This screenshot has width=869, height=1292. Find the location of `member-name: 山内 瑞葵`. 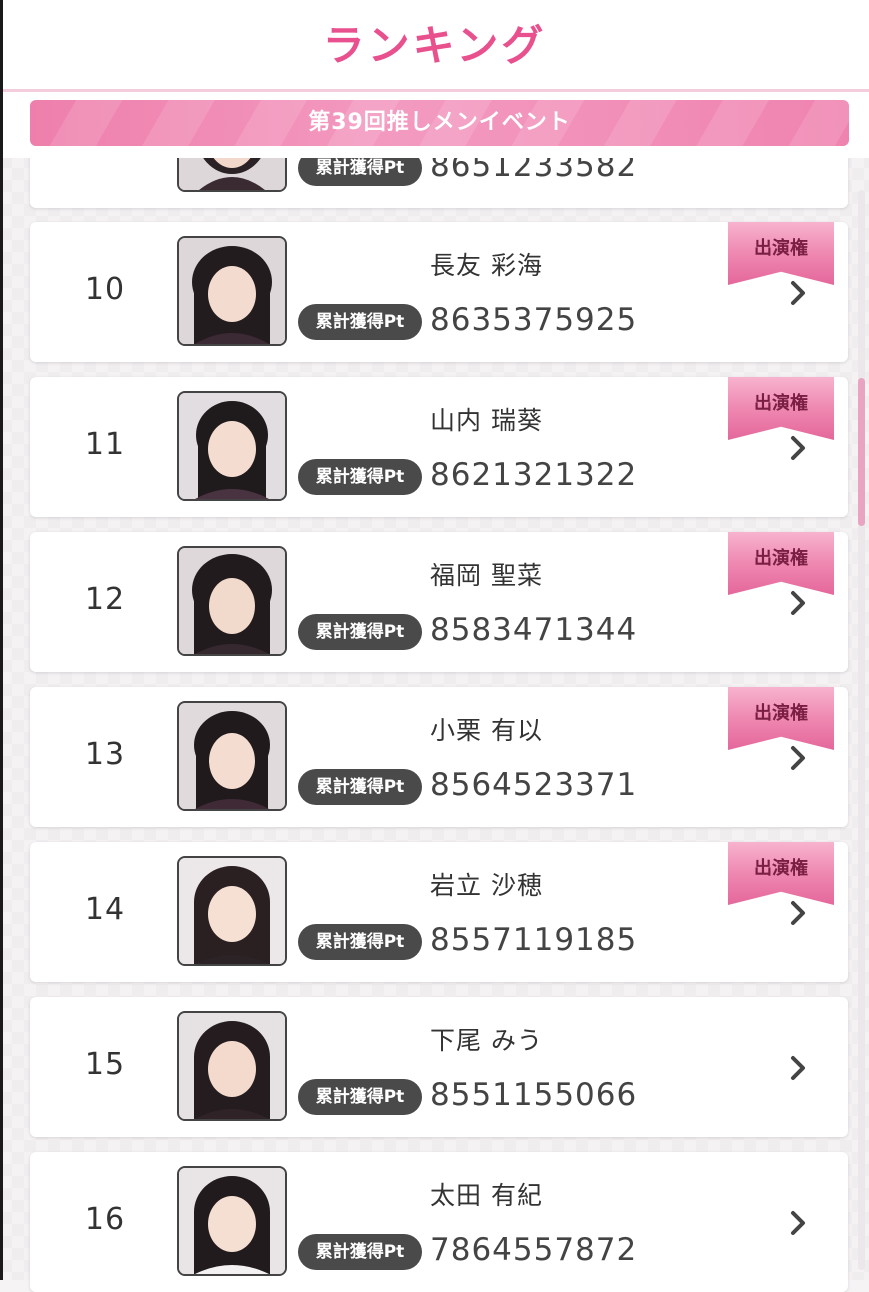

member-name: 山内 瑞葵 is located at coordinates (486, 420).